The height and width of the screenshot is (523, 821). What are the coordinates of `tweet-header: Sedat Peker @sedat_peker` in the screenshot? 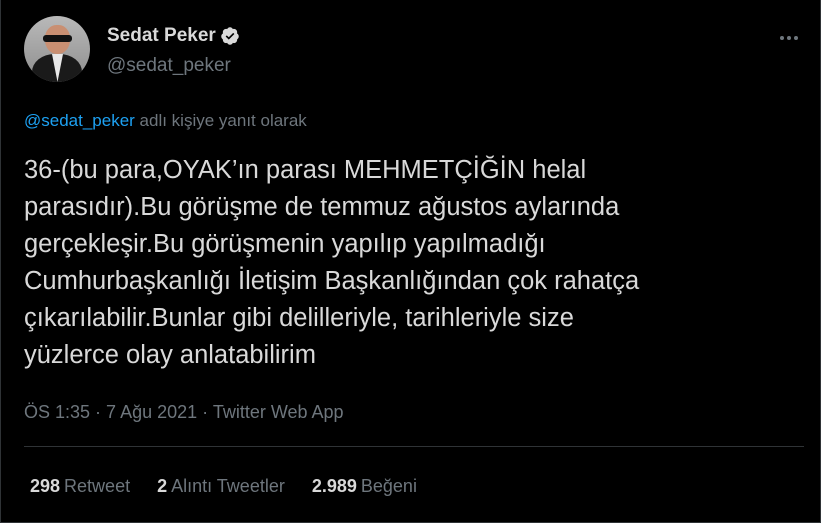 It's located at (414, 51).